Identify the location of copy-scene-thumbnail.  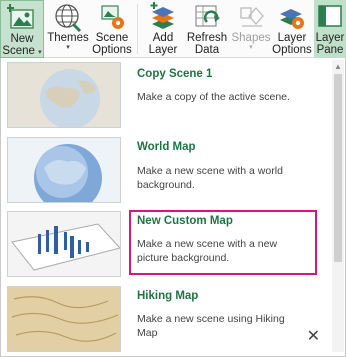
(64, 95).